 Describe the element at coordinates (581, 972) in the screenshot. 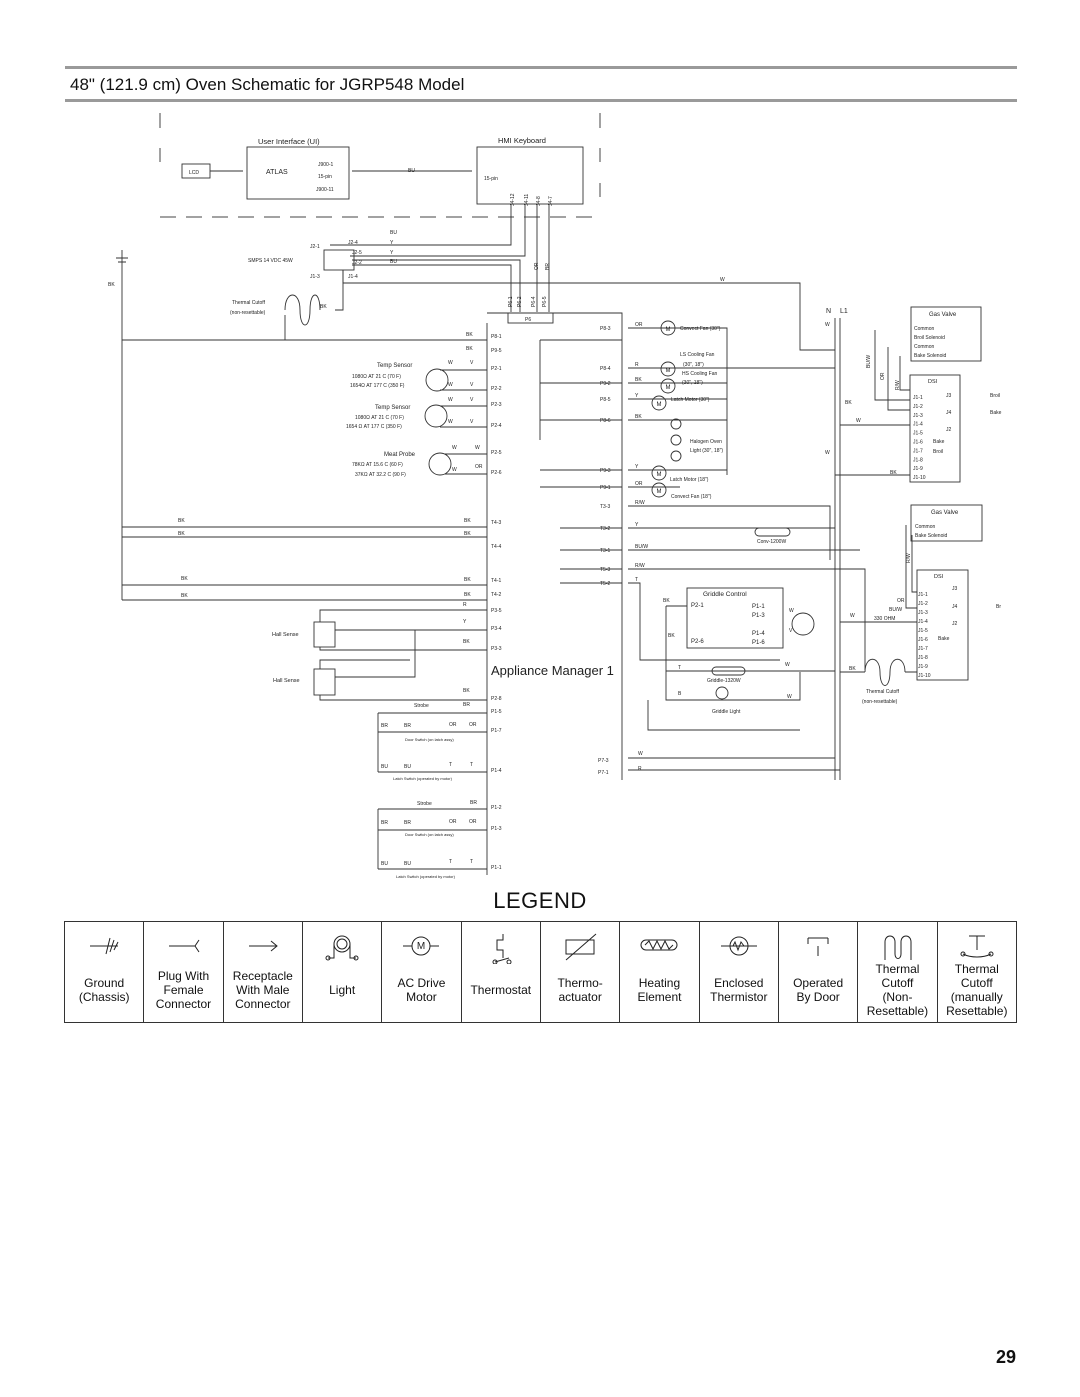

I see `legend-item: Thermo-actuator` at that location.